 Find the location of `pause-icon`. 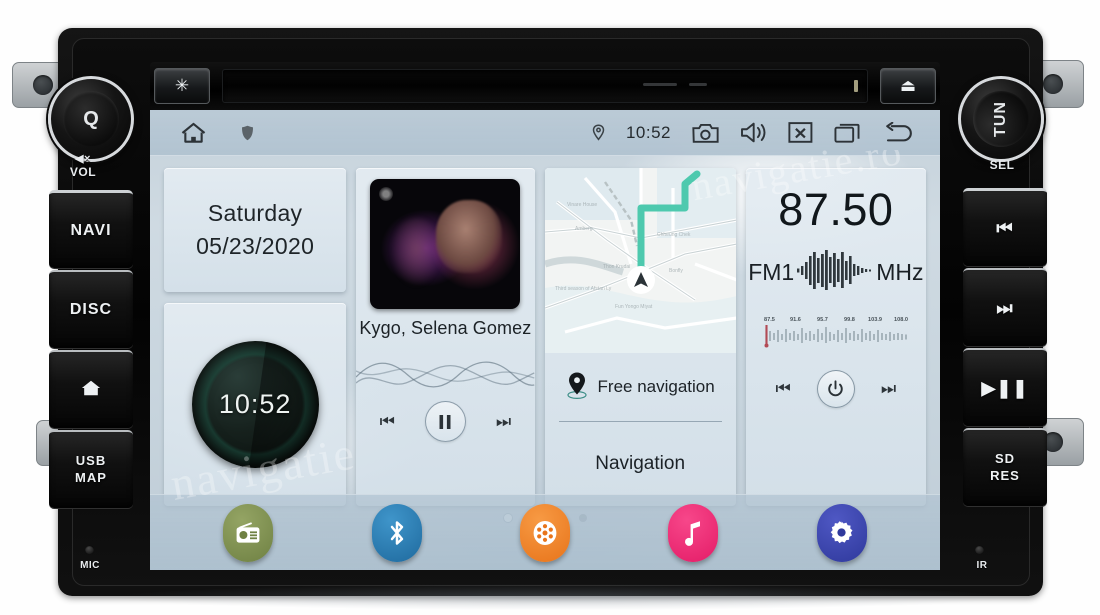

pause-icon is located at coordinates (445, 421).